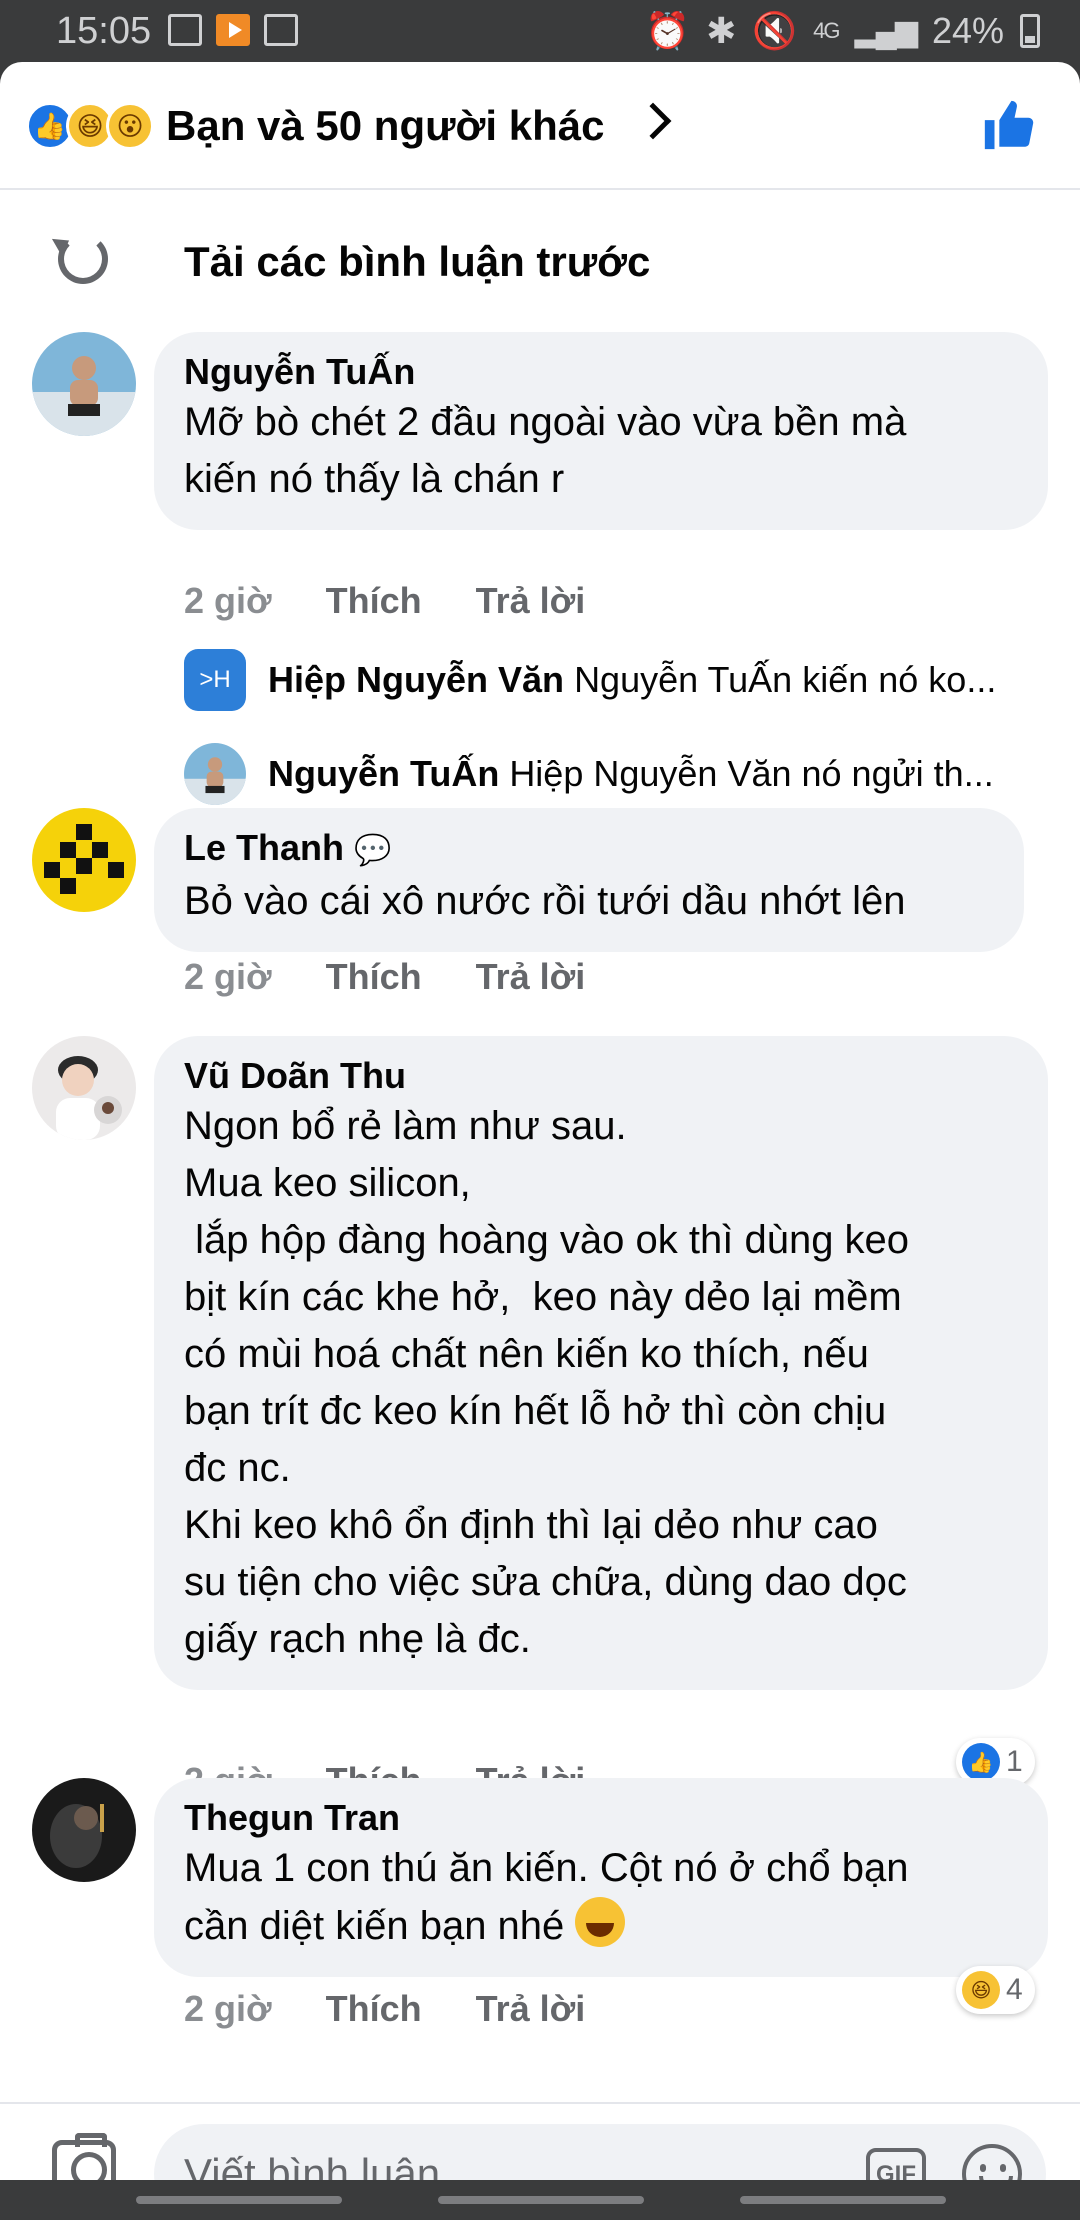 The width and height of the screenshot is (1080, 2220). Describe the element at coordinates (600, 1922) in the screenshot. I see `laughing-emoji-icon` at that location.